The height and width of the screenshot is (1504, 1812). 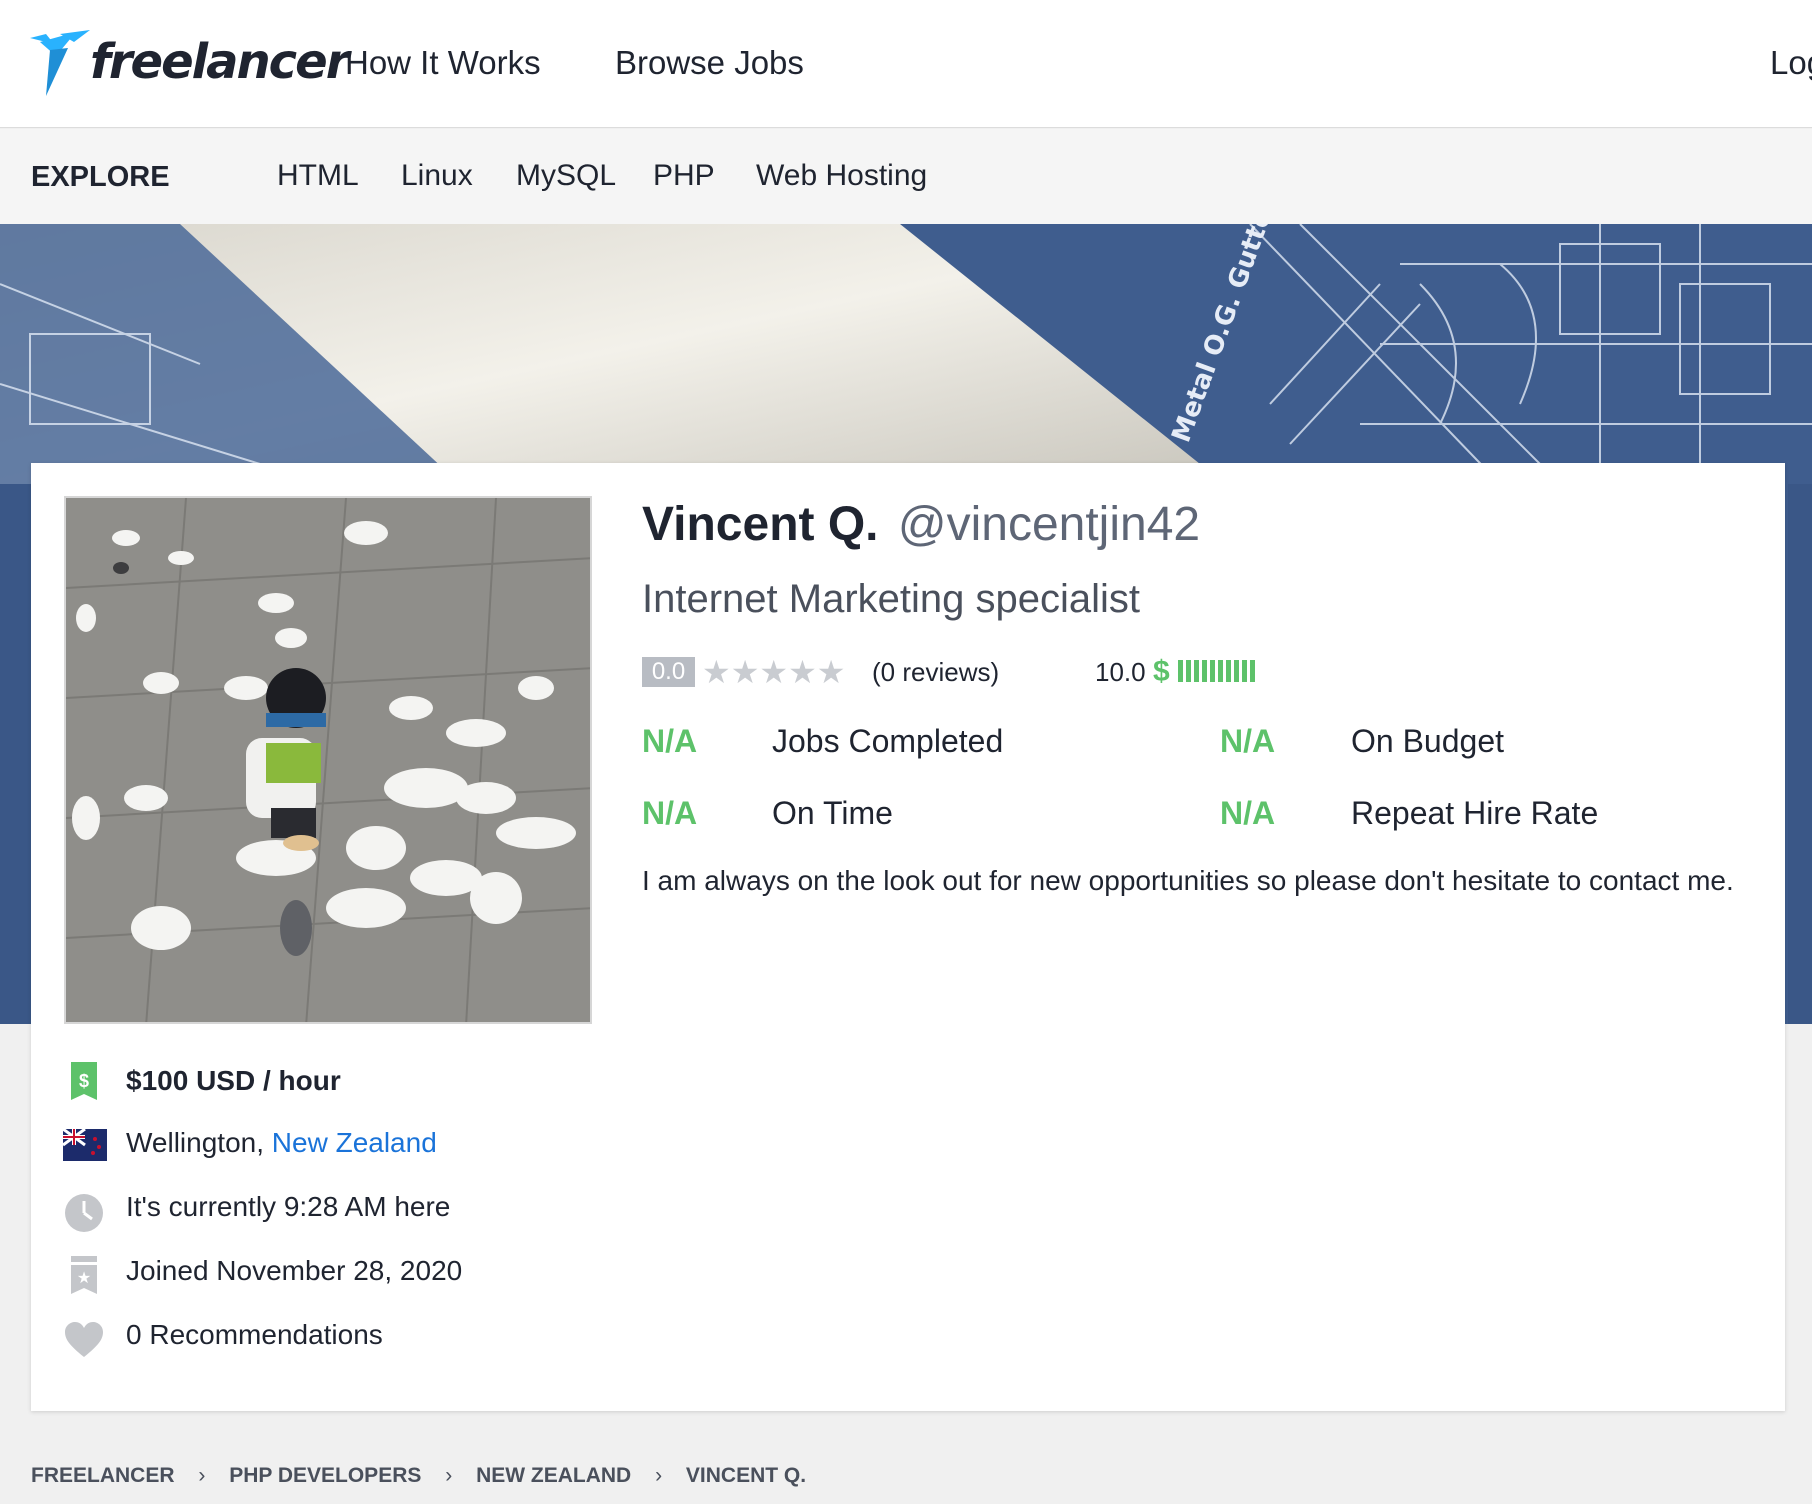 What do you see at coordinates (325, 1476) in the screenshot?
I see `breadcrumb-item-php-developers: PHP DEVELOPERS` at bounding box center [325, 1476].